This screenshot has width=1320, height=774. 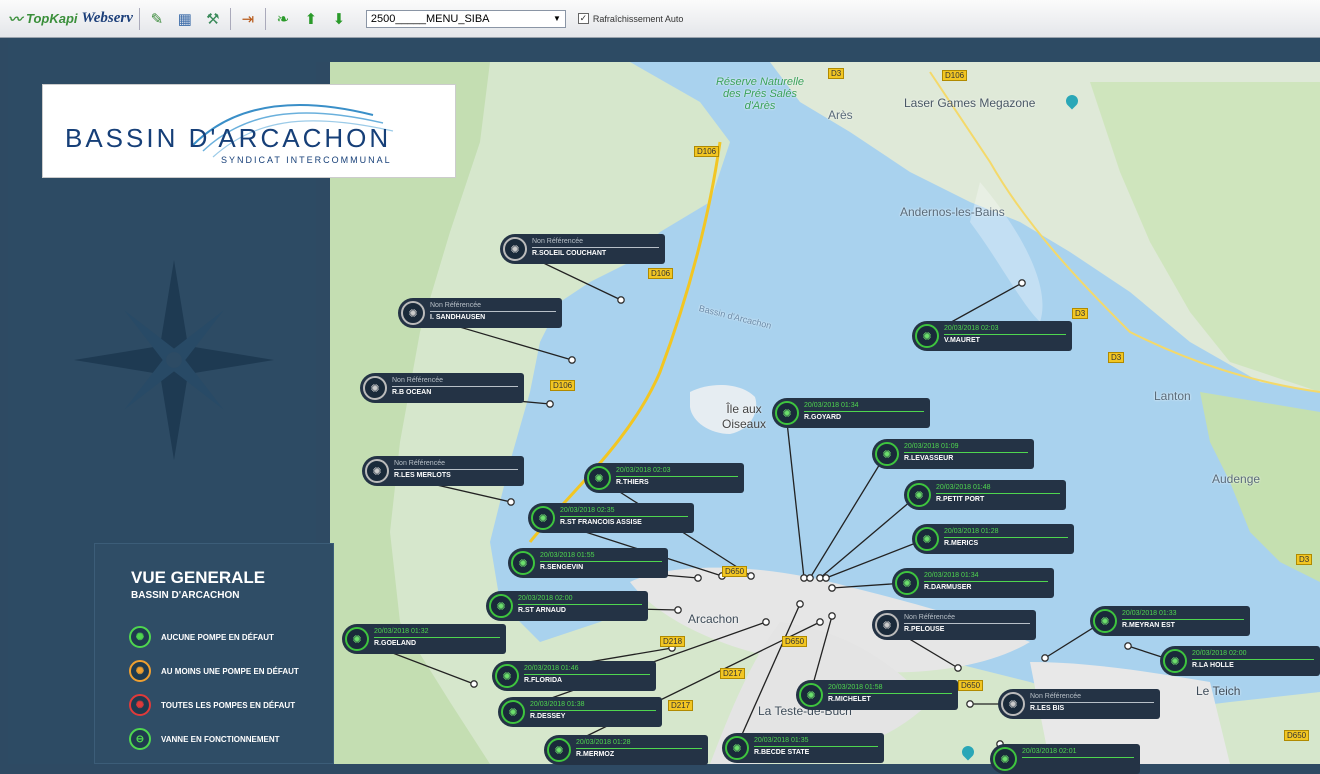 What do you see at coordinates (1240, 661) in the screenshot?
I see `station-panel: ✺ 20/03/2018 02:00 R.LA HOLLE` at bounding box center [1240, 661].